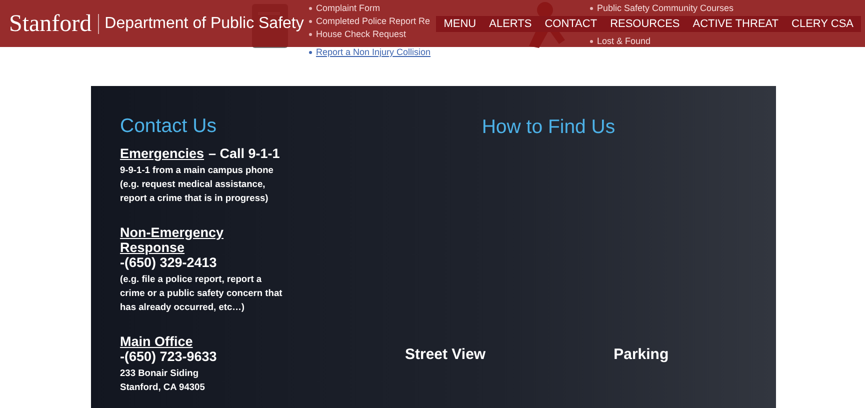 The height and width of the screenshot is (408, 865). What do you see at coordinates (549, 128) in the screenshot?
I see `section-title: How to Find Us` at bounding box center [549, 128].